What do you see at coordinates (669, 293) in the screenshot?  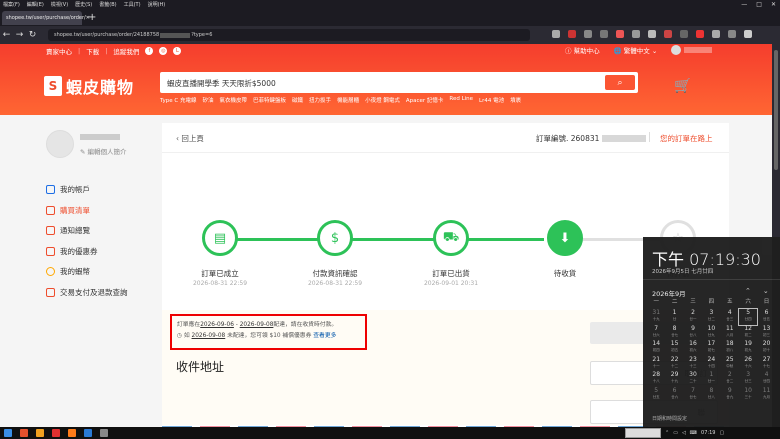 I see `calendar-month: 2026年9月` at bounding box center [669, 293].